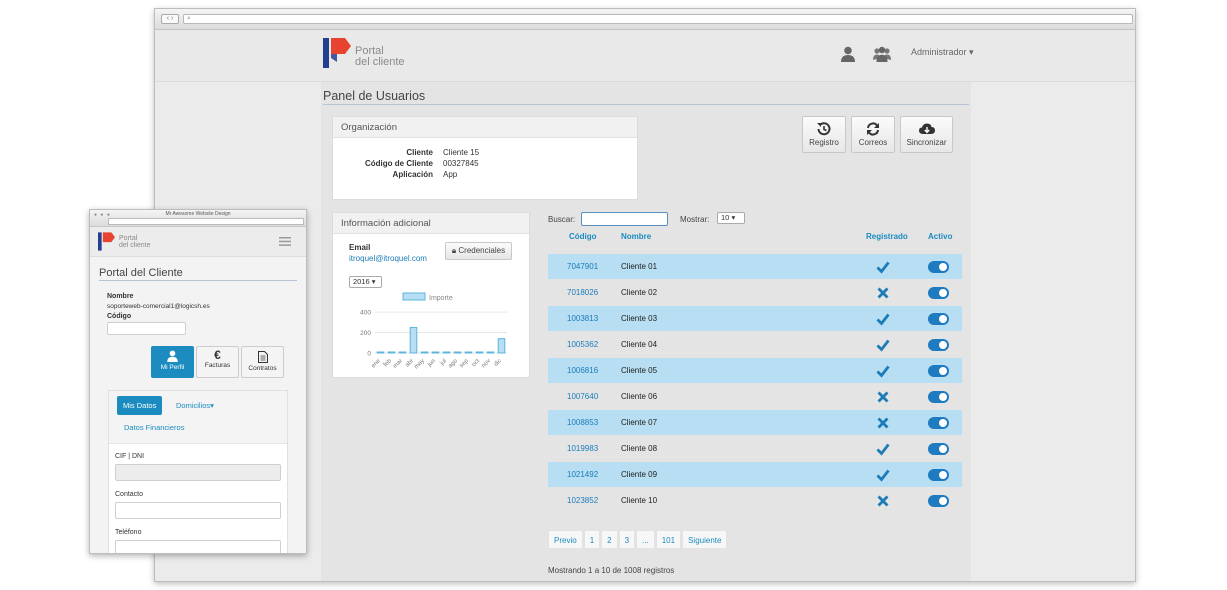 The height and width of the screenshot is (590, 1227). I want to click on tab-mis-datos: Mis Datos, so click(140, 405).